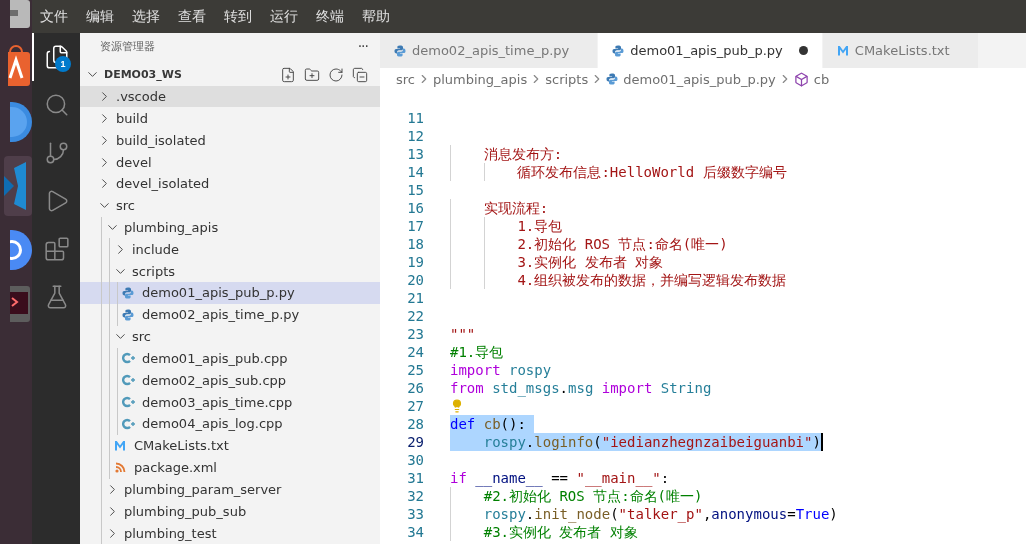  What do you see at coordinates (477, 352) in the screenshot?
I see `code-line: #1.导包` at bounding box center [477, 352].